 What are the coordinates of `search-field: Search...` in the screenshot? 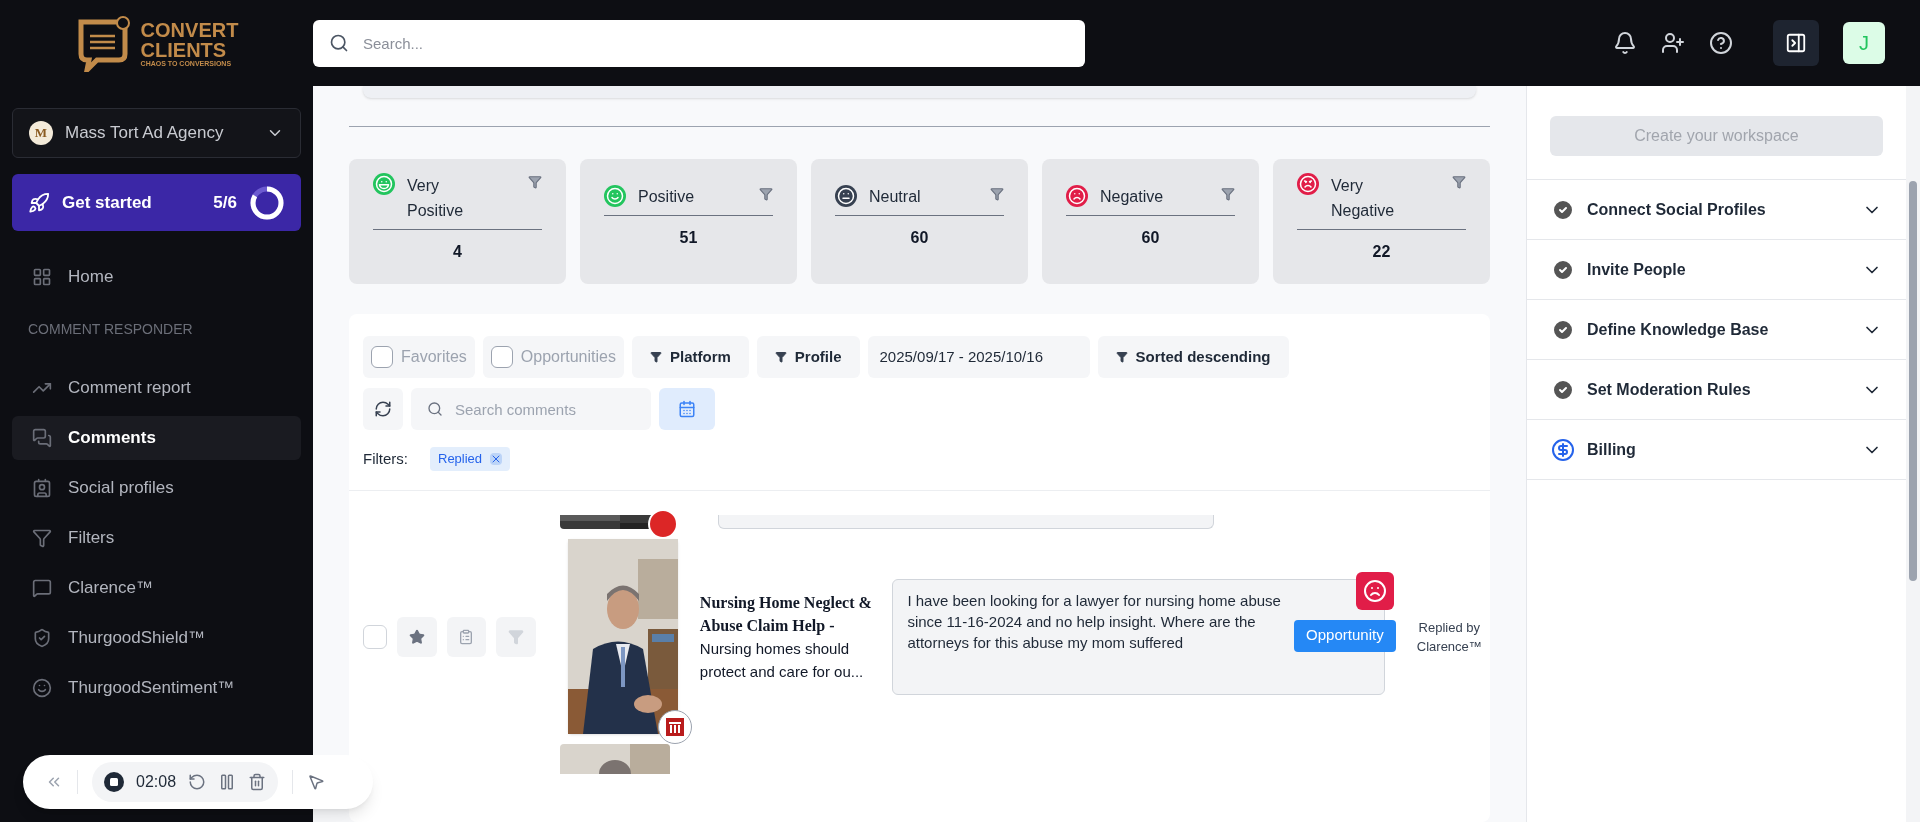 It's located at (699, 43).